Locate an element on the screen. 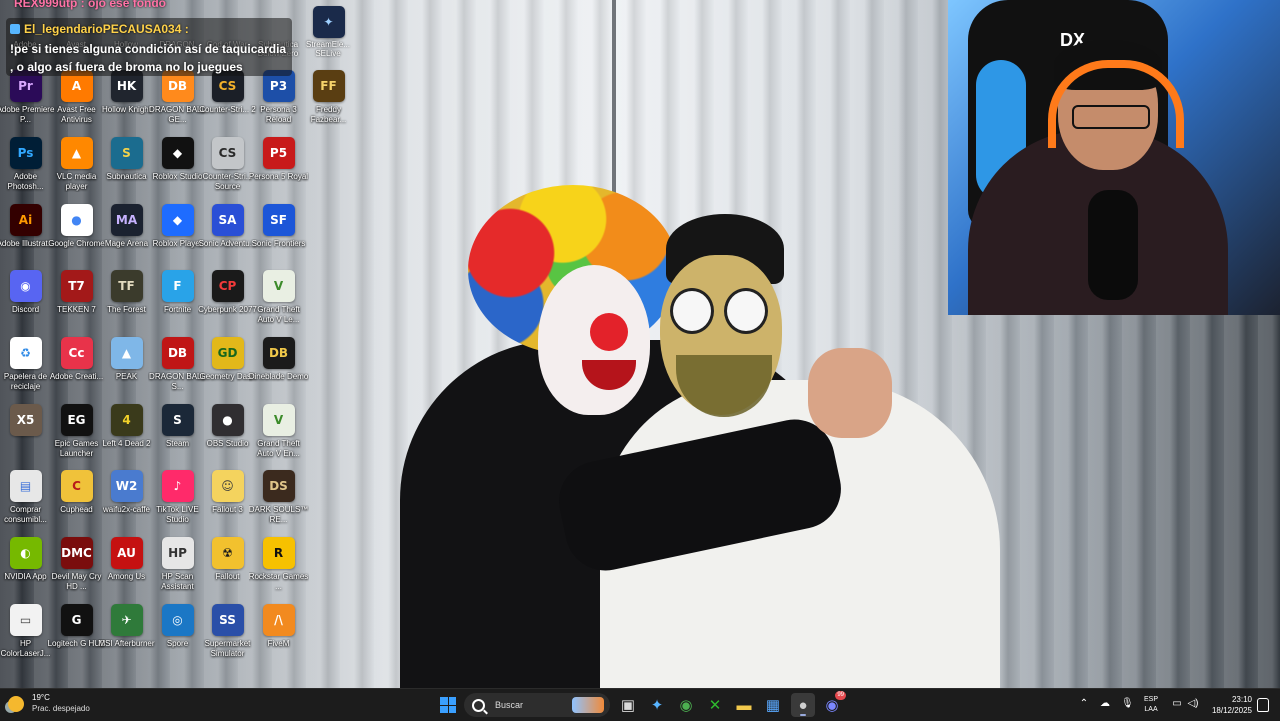 The height and width of the screenshot is (721, 1280). desktop-icon-chrome: ● Google Chrome is located at coordinates (76, 226).